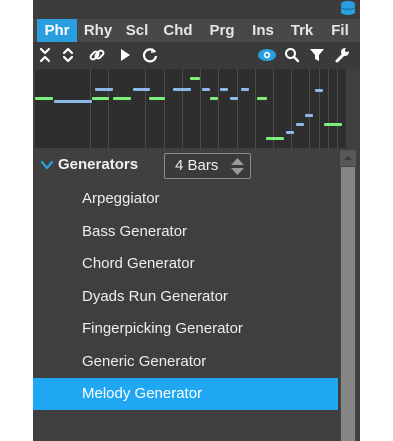 Image resolution: width=393 pixels, height=441 pixels. What do you see at coordinates (340, 30) in the screenshot?
I see `tab-fil: Fil` at bounding box center [340, 30].